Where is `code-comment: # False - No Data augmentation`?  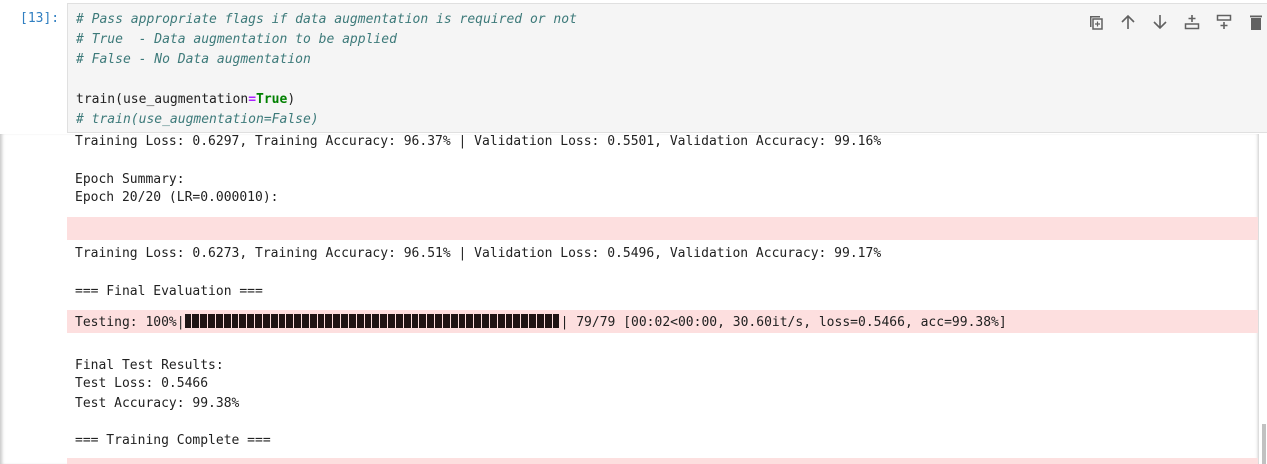 code-comment: # False - No Data augmentation is located at coordinates (193, 59).